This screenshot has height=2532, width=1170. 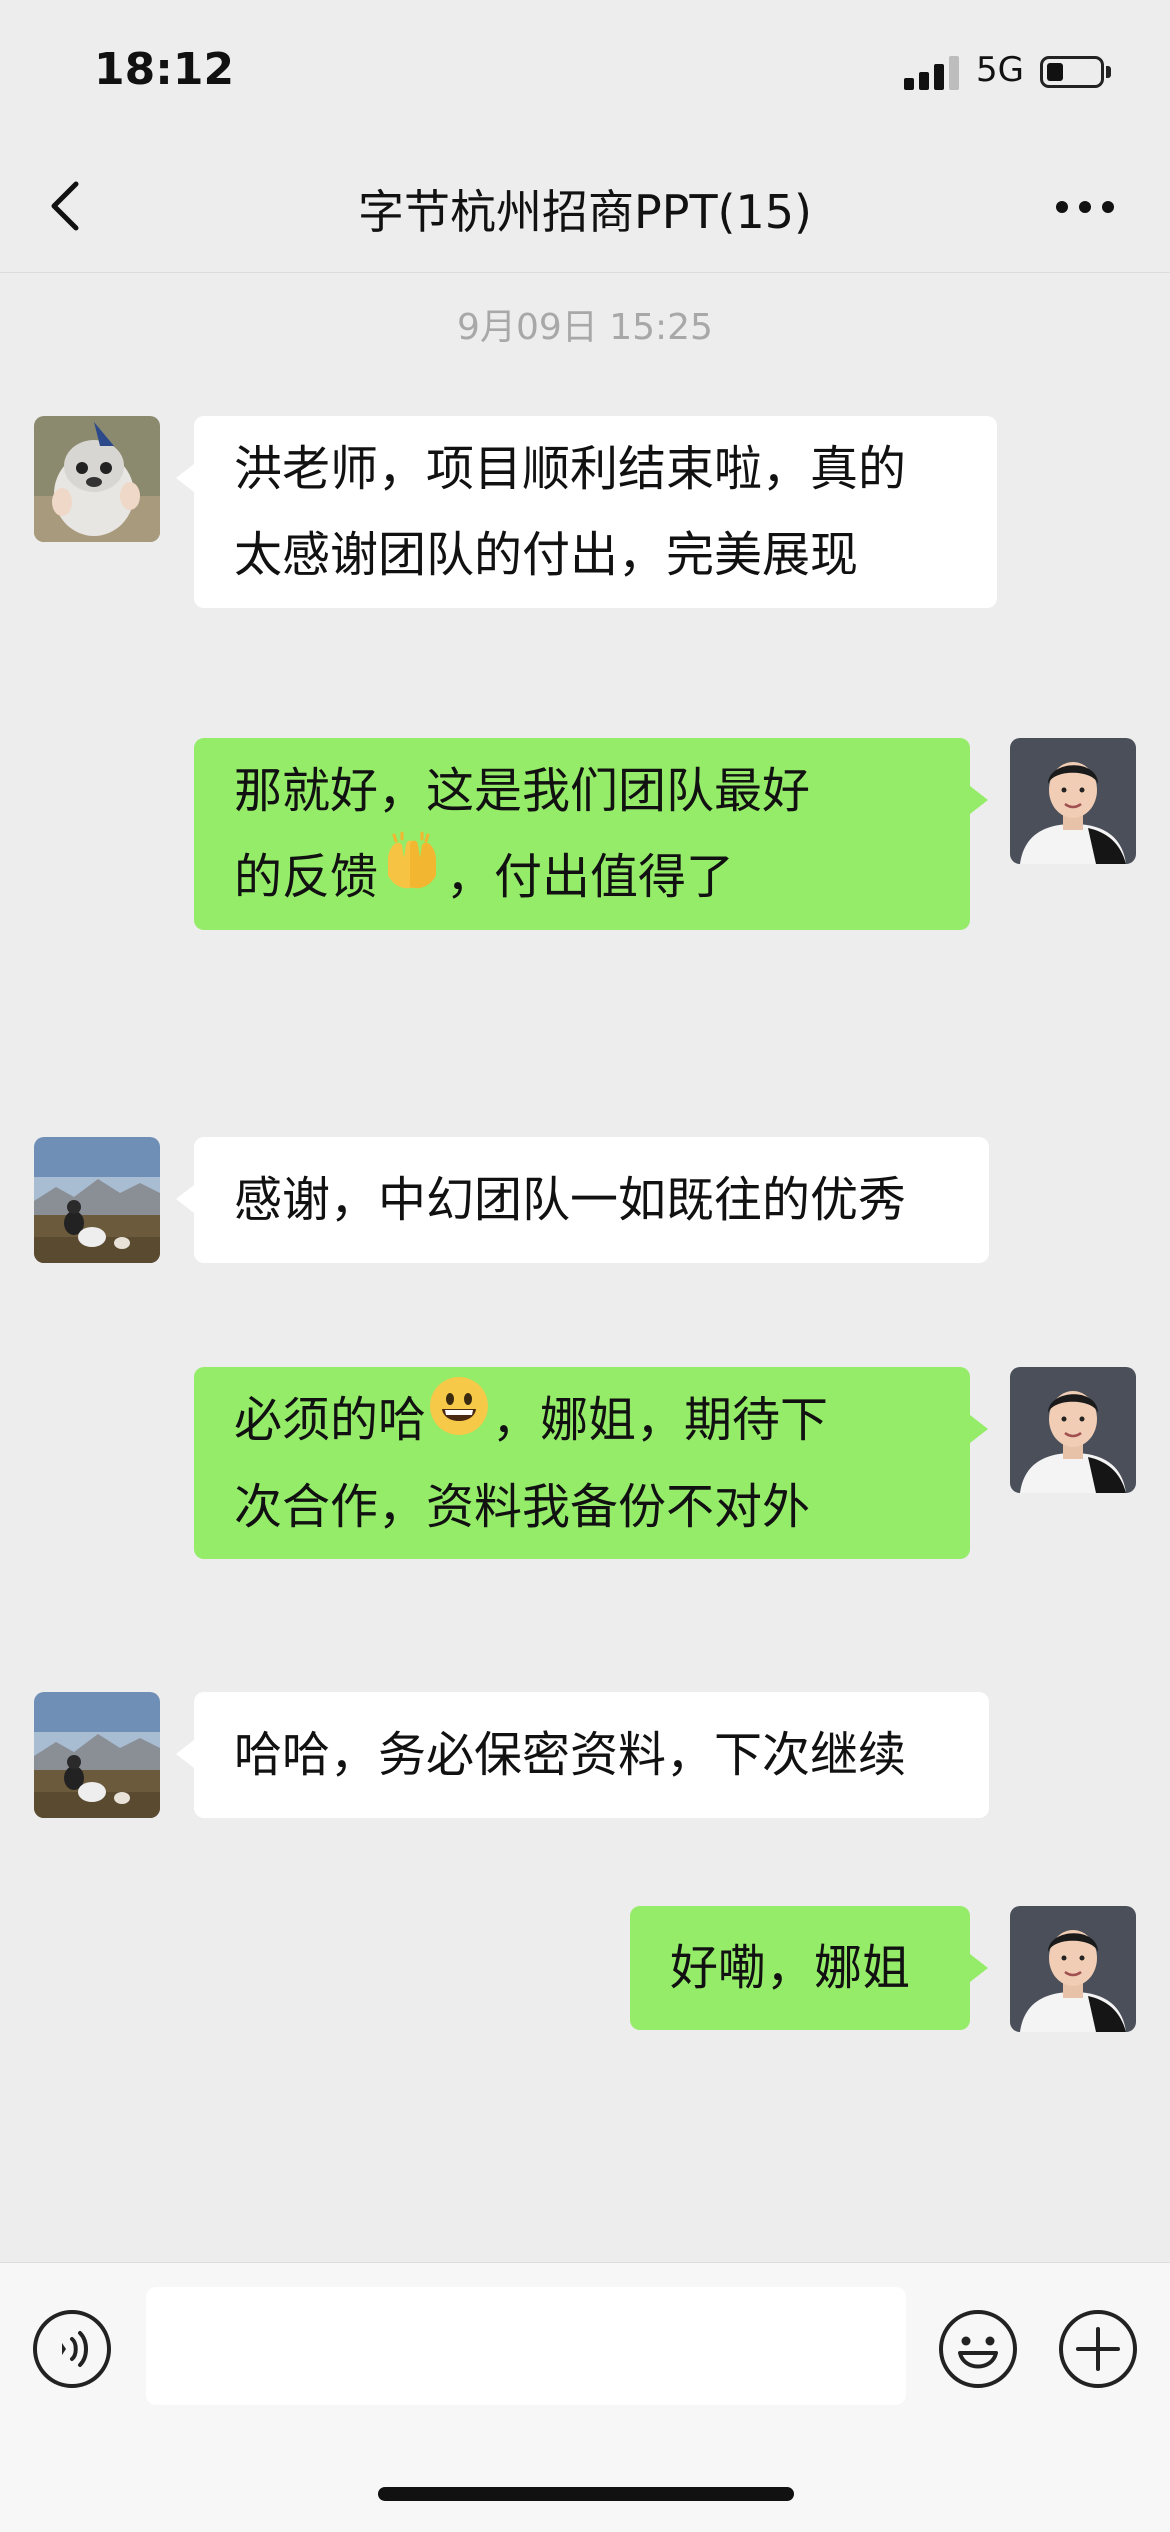 What do you see at coordinates (660, 1420) in the screenshot?
I see `message-text: ，娜姐，期待下` at bounding box center [660, 1420].